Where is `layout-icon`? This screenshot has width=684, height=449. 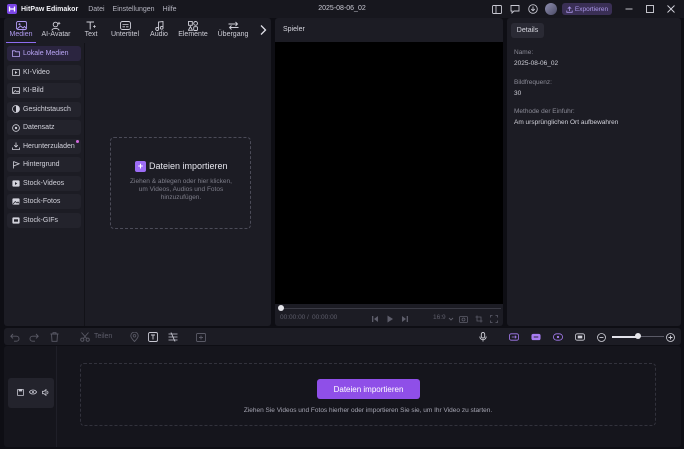
layout-icon is located at coordinates (497, 9).